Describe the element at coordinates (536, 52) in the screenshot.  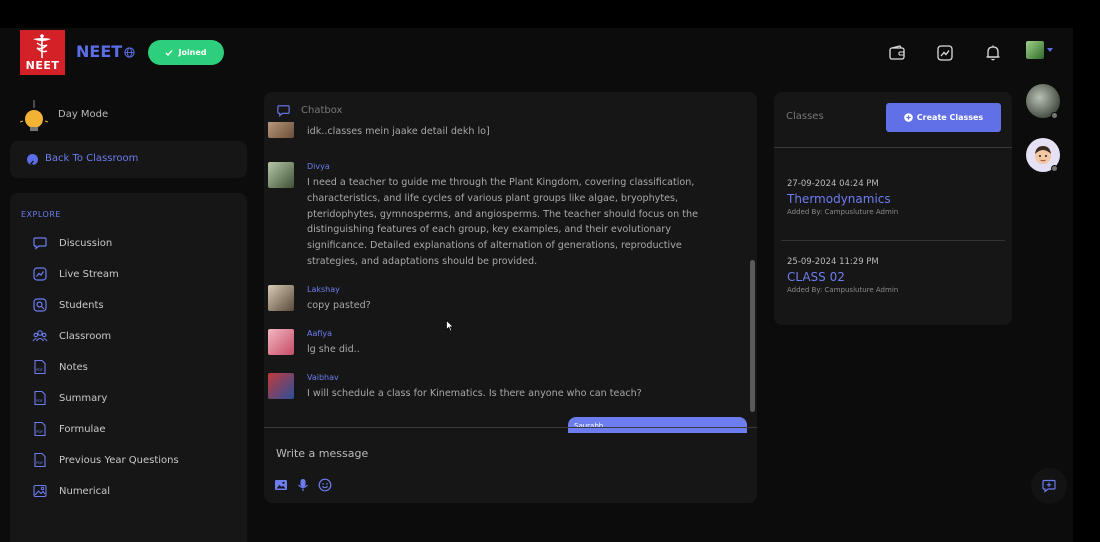
I see `top-header: NEET NEET Joined` at that location.